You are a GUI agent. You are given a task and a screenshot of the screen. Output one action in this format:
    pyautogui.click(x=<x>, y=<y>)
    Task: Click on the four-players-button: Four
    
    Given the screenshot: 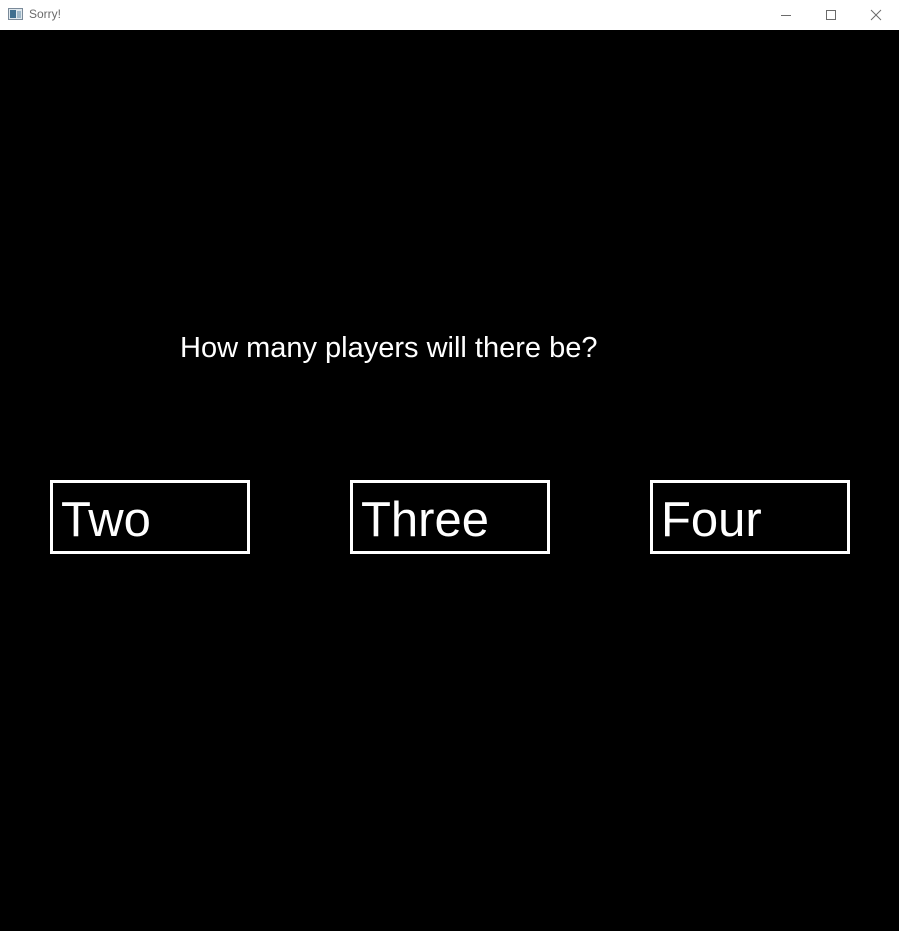 What is the action you would take?
    pyautogui.click(x=750, y=517)
    